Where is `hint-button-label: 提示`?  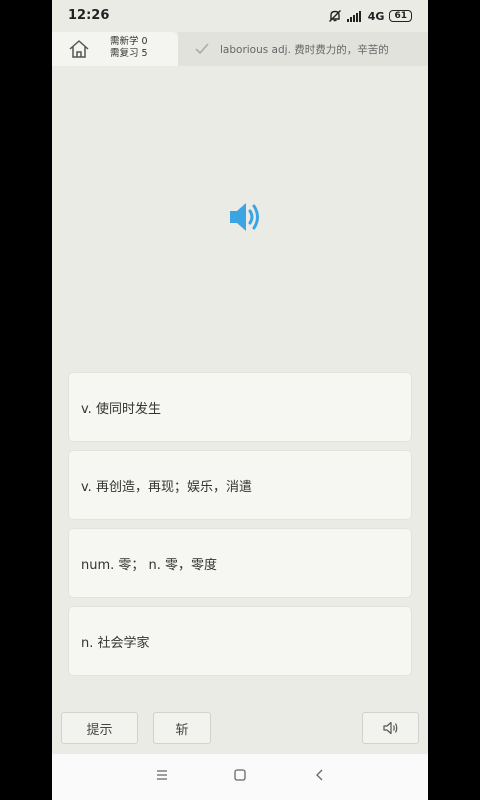
hint-button-label: 提示 is located at coordinates (99, 730).